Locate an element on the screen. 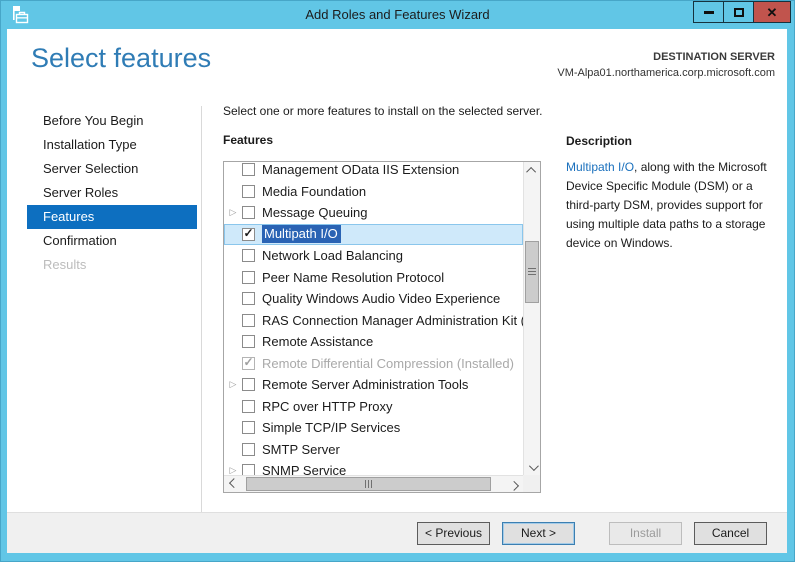 The width and height of the screenshot is (795, 562). destination-server-label: DESTINATION SERVER is located at coordinates (714, 57).